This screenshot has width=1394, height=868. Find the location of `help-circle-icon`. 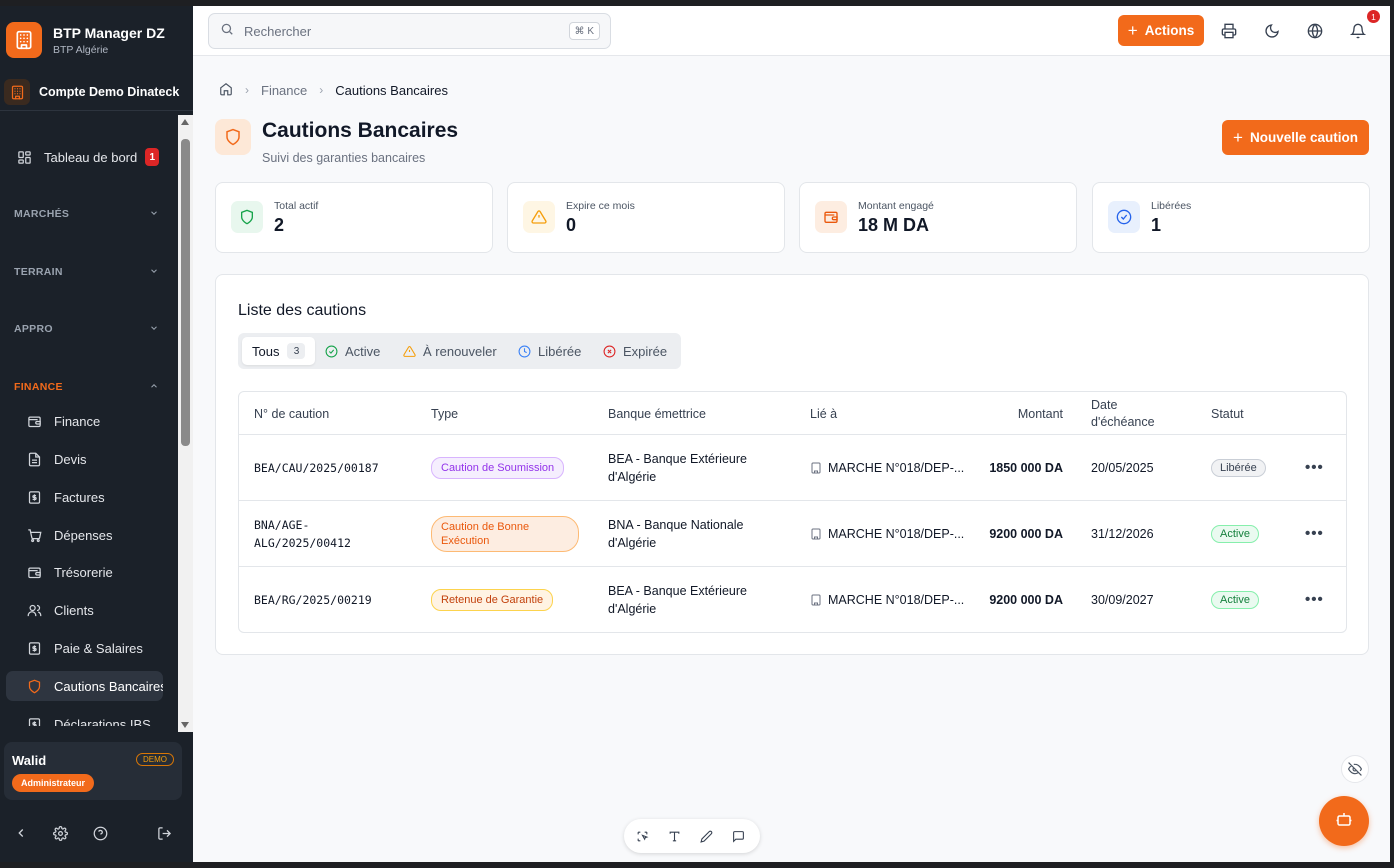

help-circle-icon is located at coordinates (100, 833).